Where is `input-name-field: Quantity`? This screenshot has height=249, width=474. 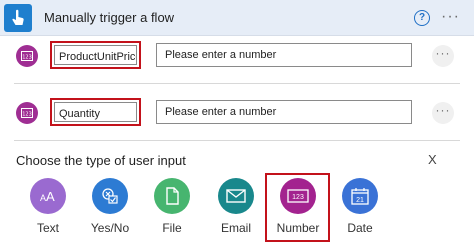 input-name-field: Quantity is located at coordinates (95, 112).